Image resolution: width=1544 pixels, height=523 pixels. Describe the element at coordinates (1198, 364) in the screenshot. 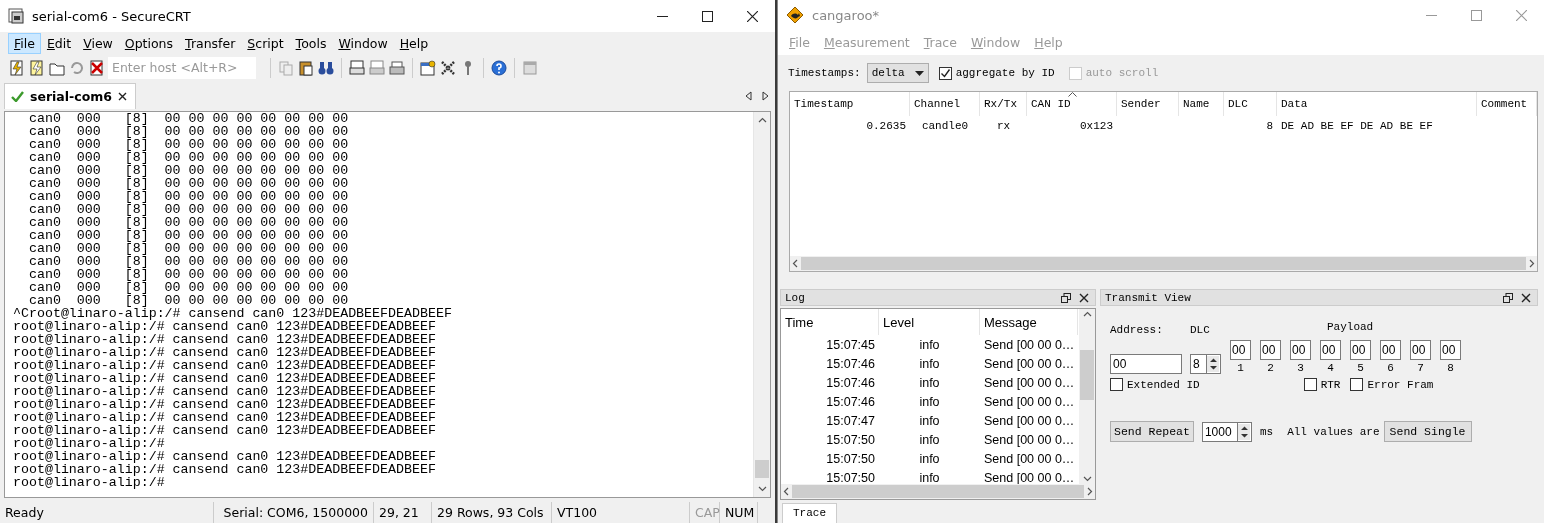

I see `dlc-spinbox: 8` at that location.